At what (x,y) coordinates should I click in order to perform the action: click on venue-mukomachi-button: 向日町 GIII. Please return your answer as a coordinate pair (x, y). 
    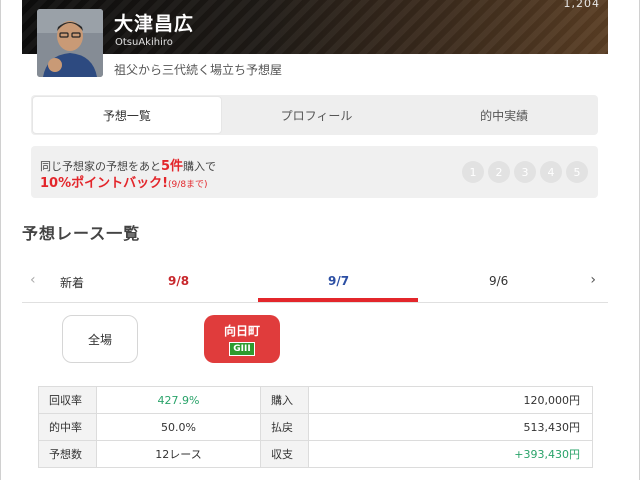
    Looking at the image, I should click on (242, 339).